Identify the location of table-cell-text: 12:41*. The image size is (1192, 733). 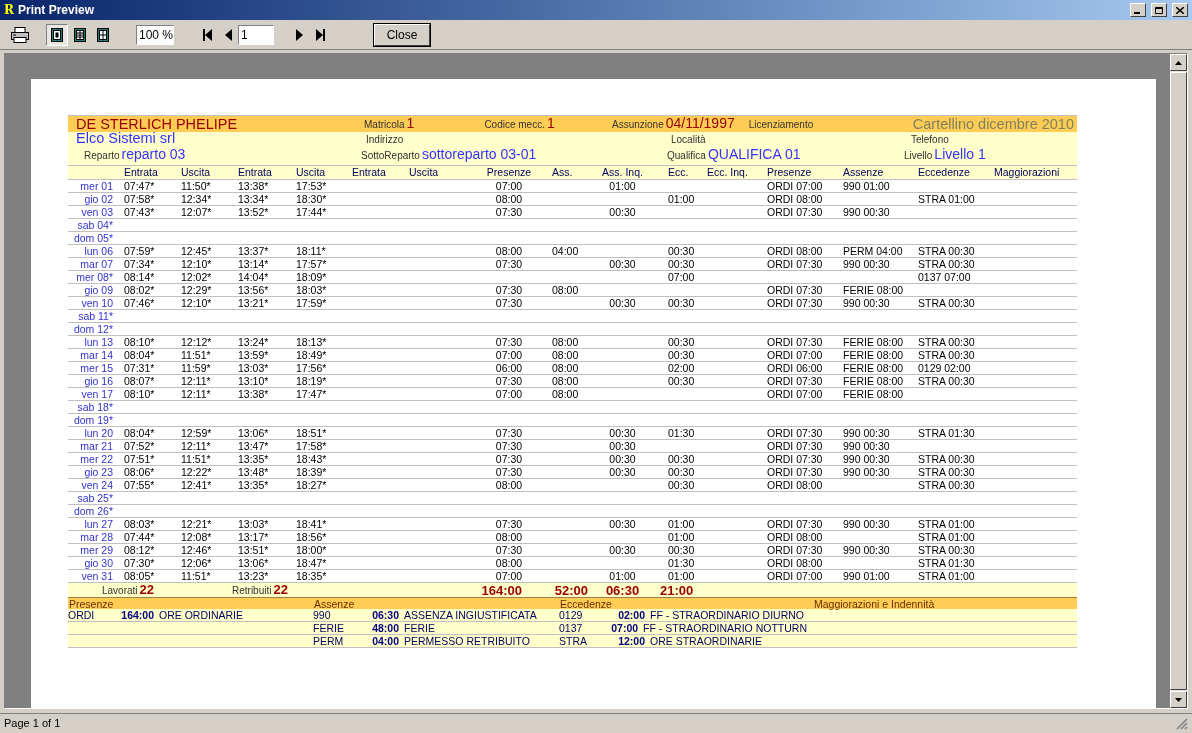
(196, 485).